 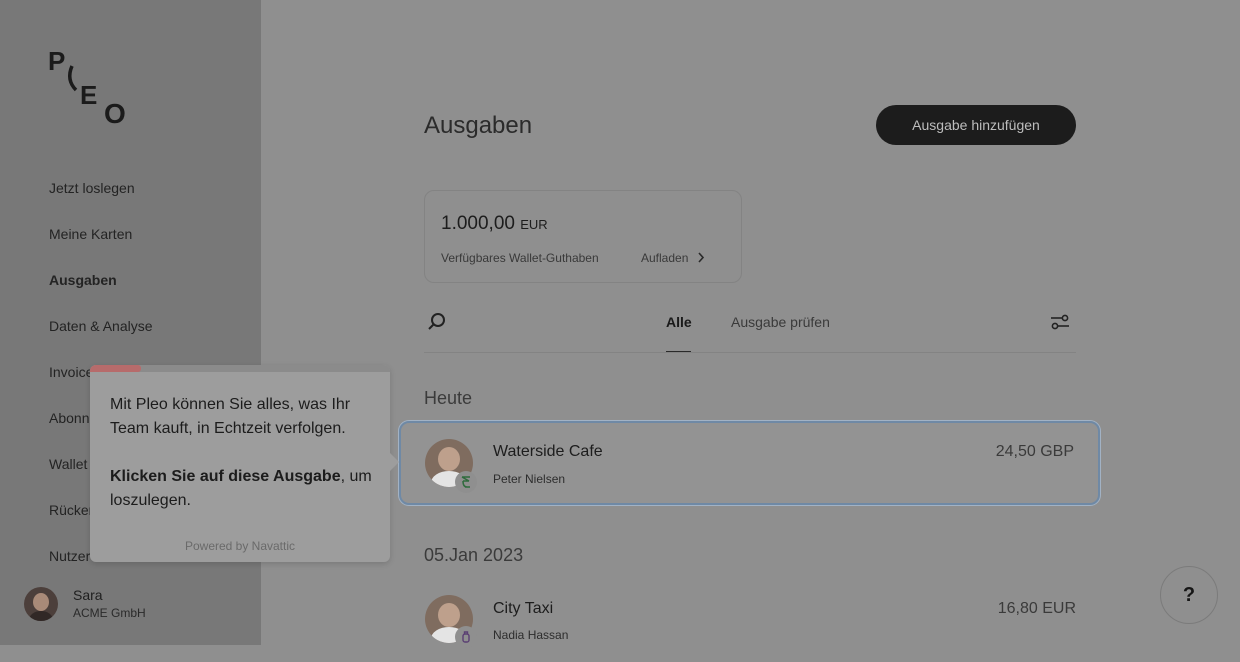 What do you see at coordinates (1189, 595) in the screenshot?
I see `help-button: ?` at bounding box center [1189, 595].